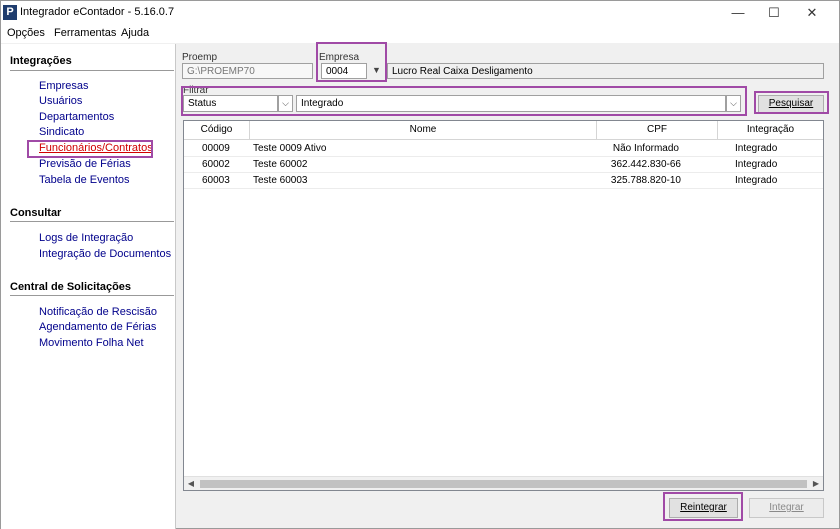 The image size is (840, 529). I want to click on column-header-codigo: Código, so click(217, 130).